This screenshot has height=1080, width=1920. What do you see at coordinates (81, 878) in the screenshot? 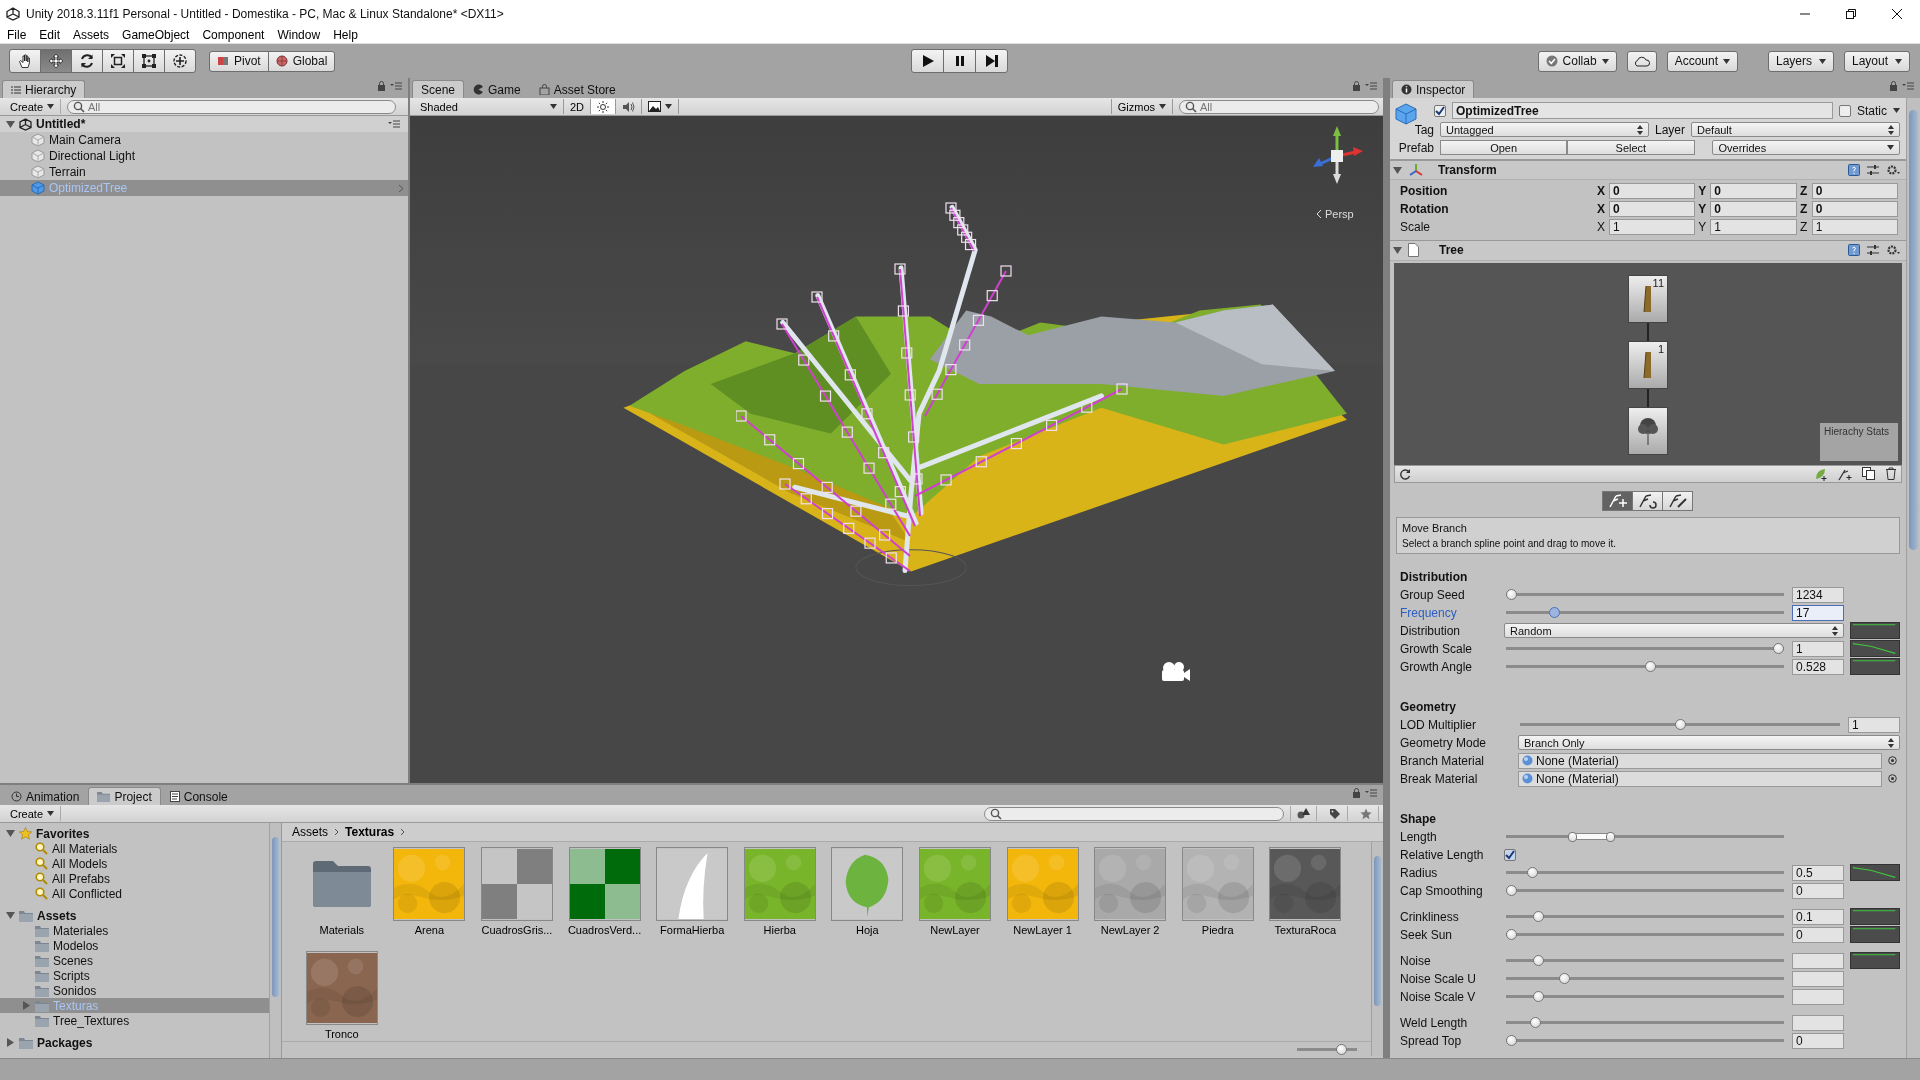
I see `tree-item: All Prefabs` at bounding box center [81, 878].